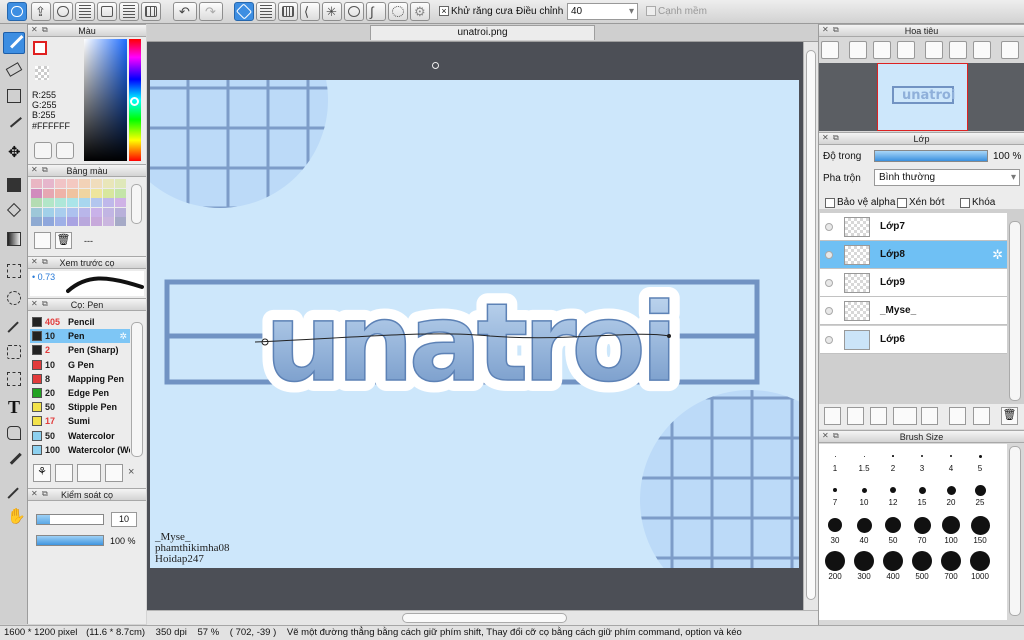 This screenshot has height=640, width=1024. What do you see at coordinates (80, 379) in the screenshot?
I see `brush-item: 8 Mapping Pen` at bounding box center [80, 379].